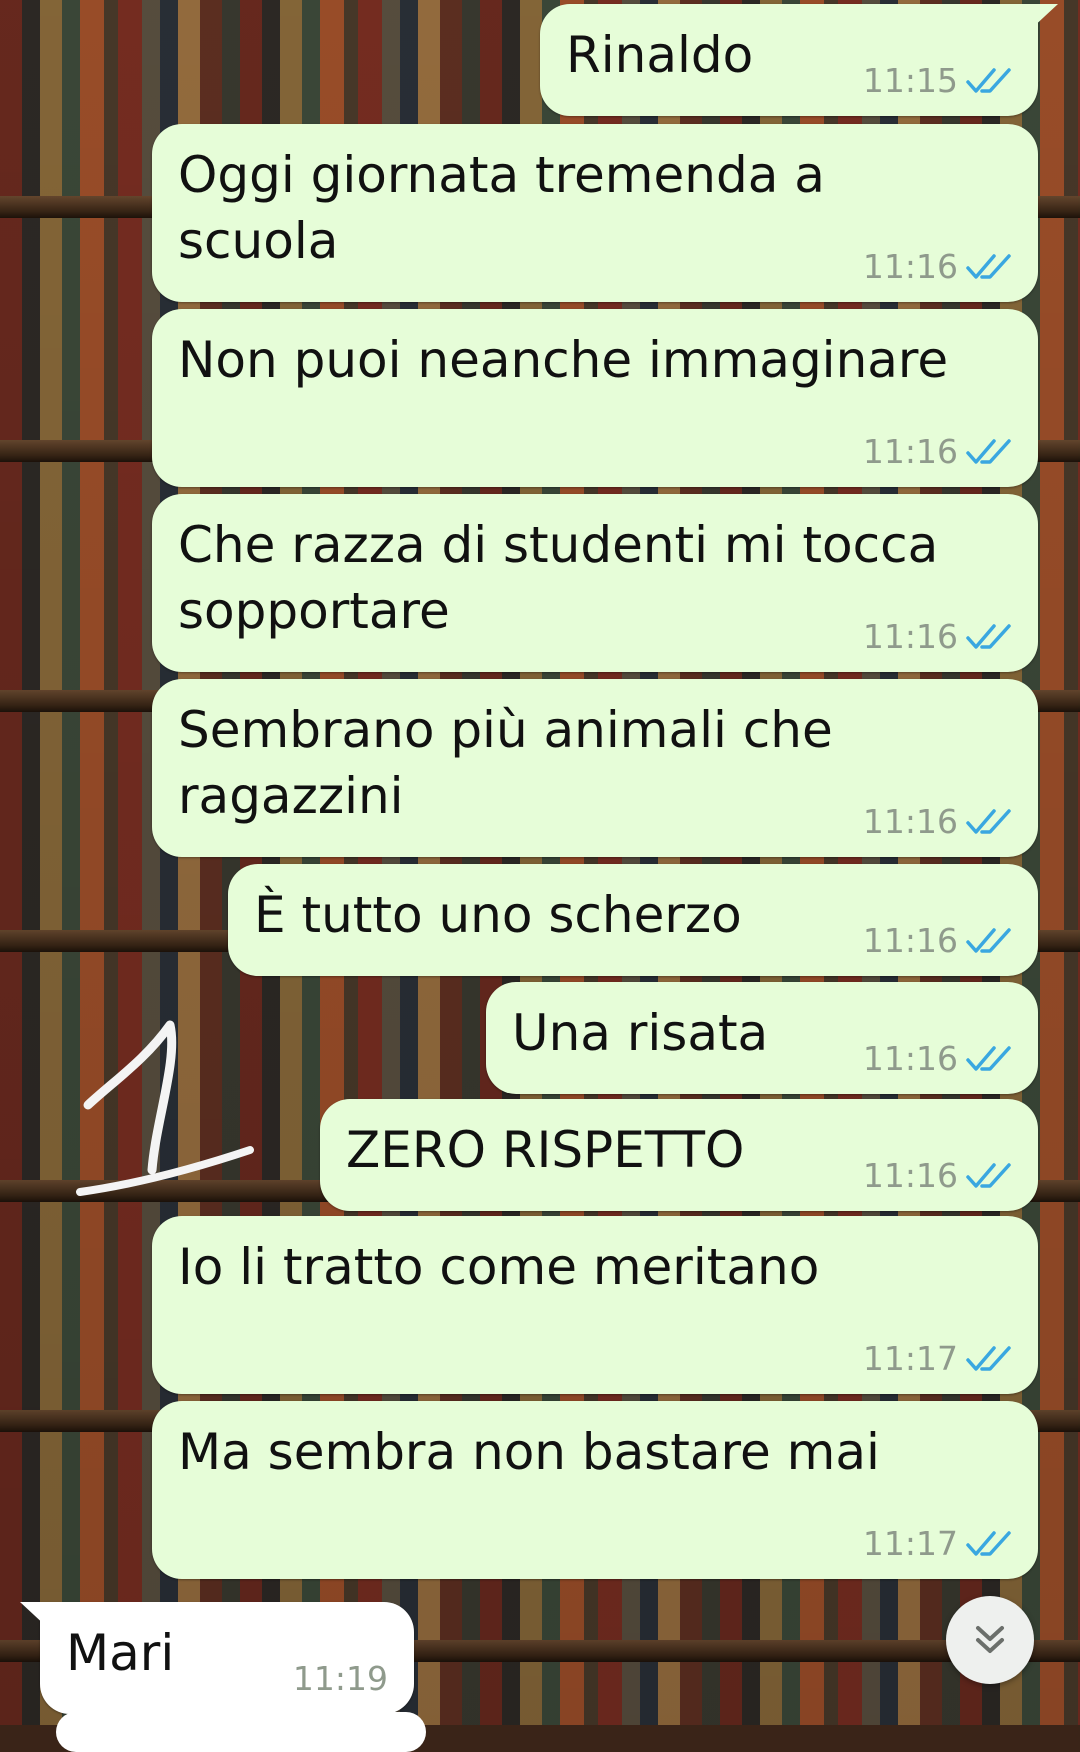 This screenshot has width=1080, height=1752. I want to click on message-bubble: Sembrano più animali che ragazzini 11:16, so click(595, 768).